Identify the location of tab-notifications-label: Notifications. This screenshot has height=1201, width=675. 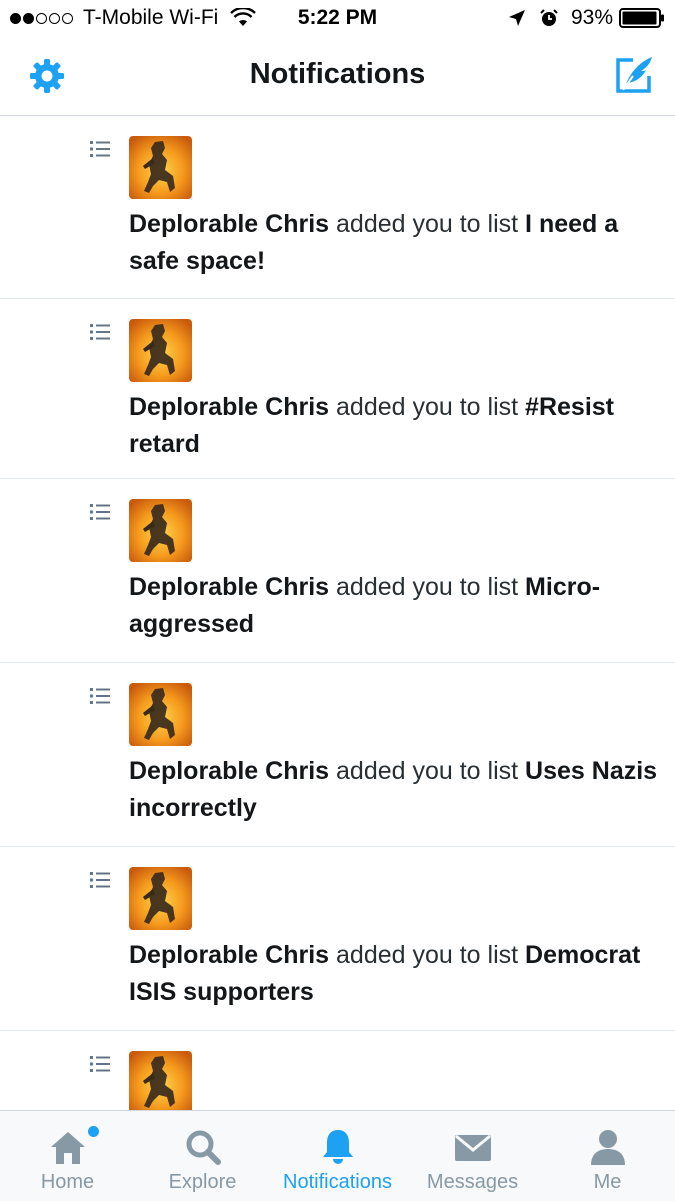
(337, 1182).